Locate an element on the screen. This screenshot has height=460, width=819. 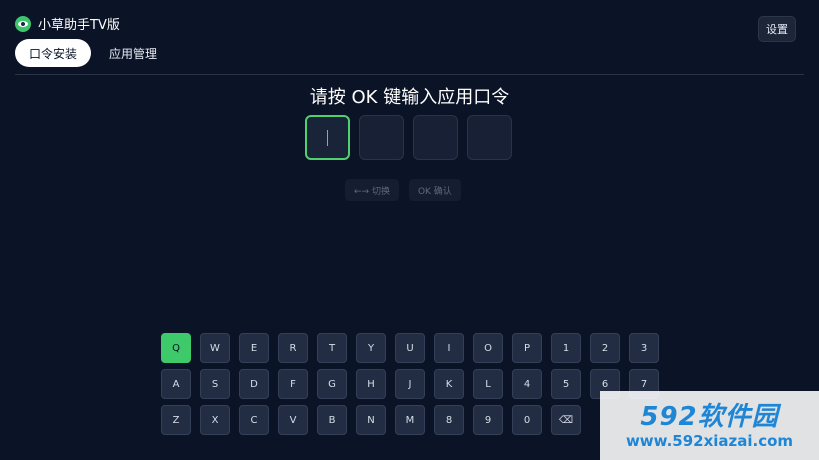
key-p: P is located at coordinates (527, 348).